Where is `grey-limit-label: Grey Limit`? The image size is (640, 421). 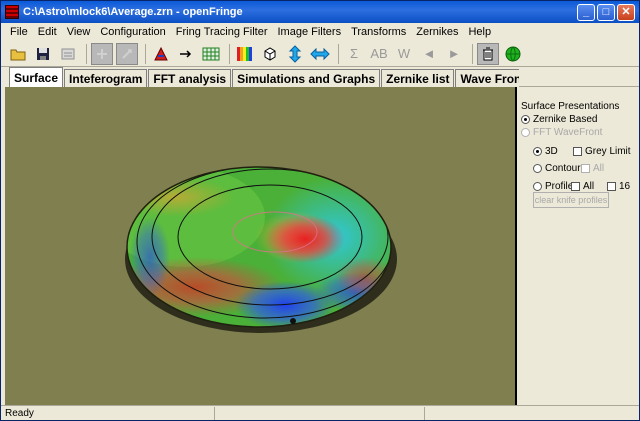
grey-limit-label: Grey Limit is located at coordinates (608, 151).